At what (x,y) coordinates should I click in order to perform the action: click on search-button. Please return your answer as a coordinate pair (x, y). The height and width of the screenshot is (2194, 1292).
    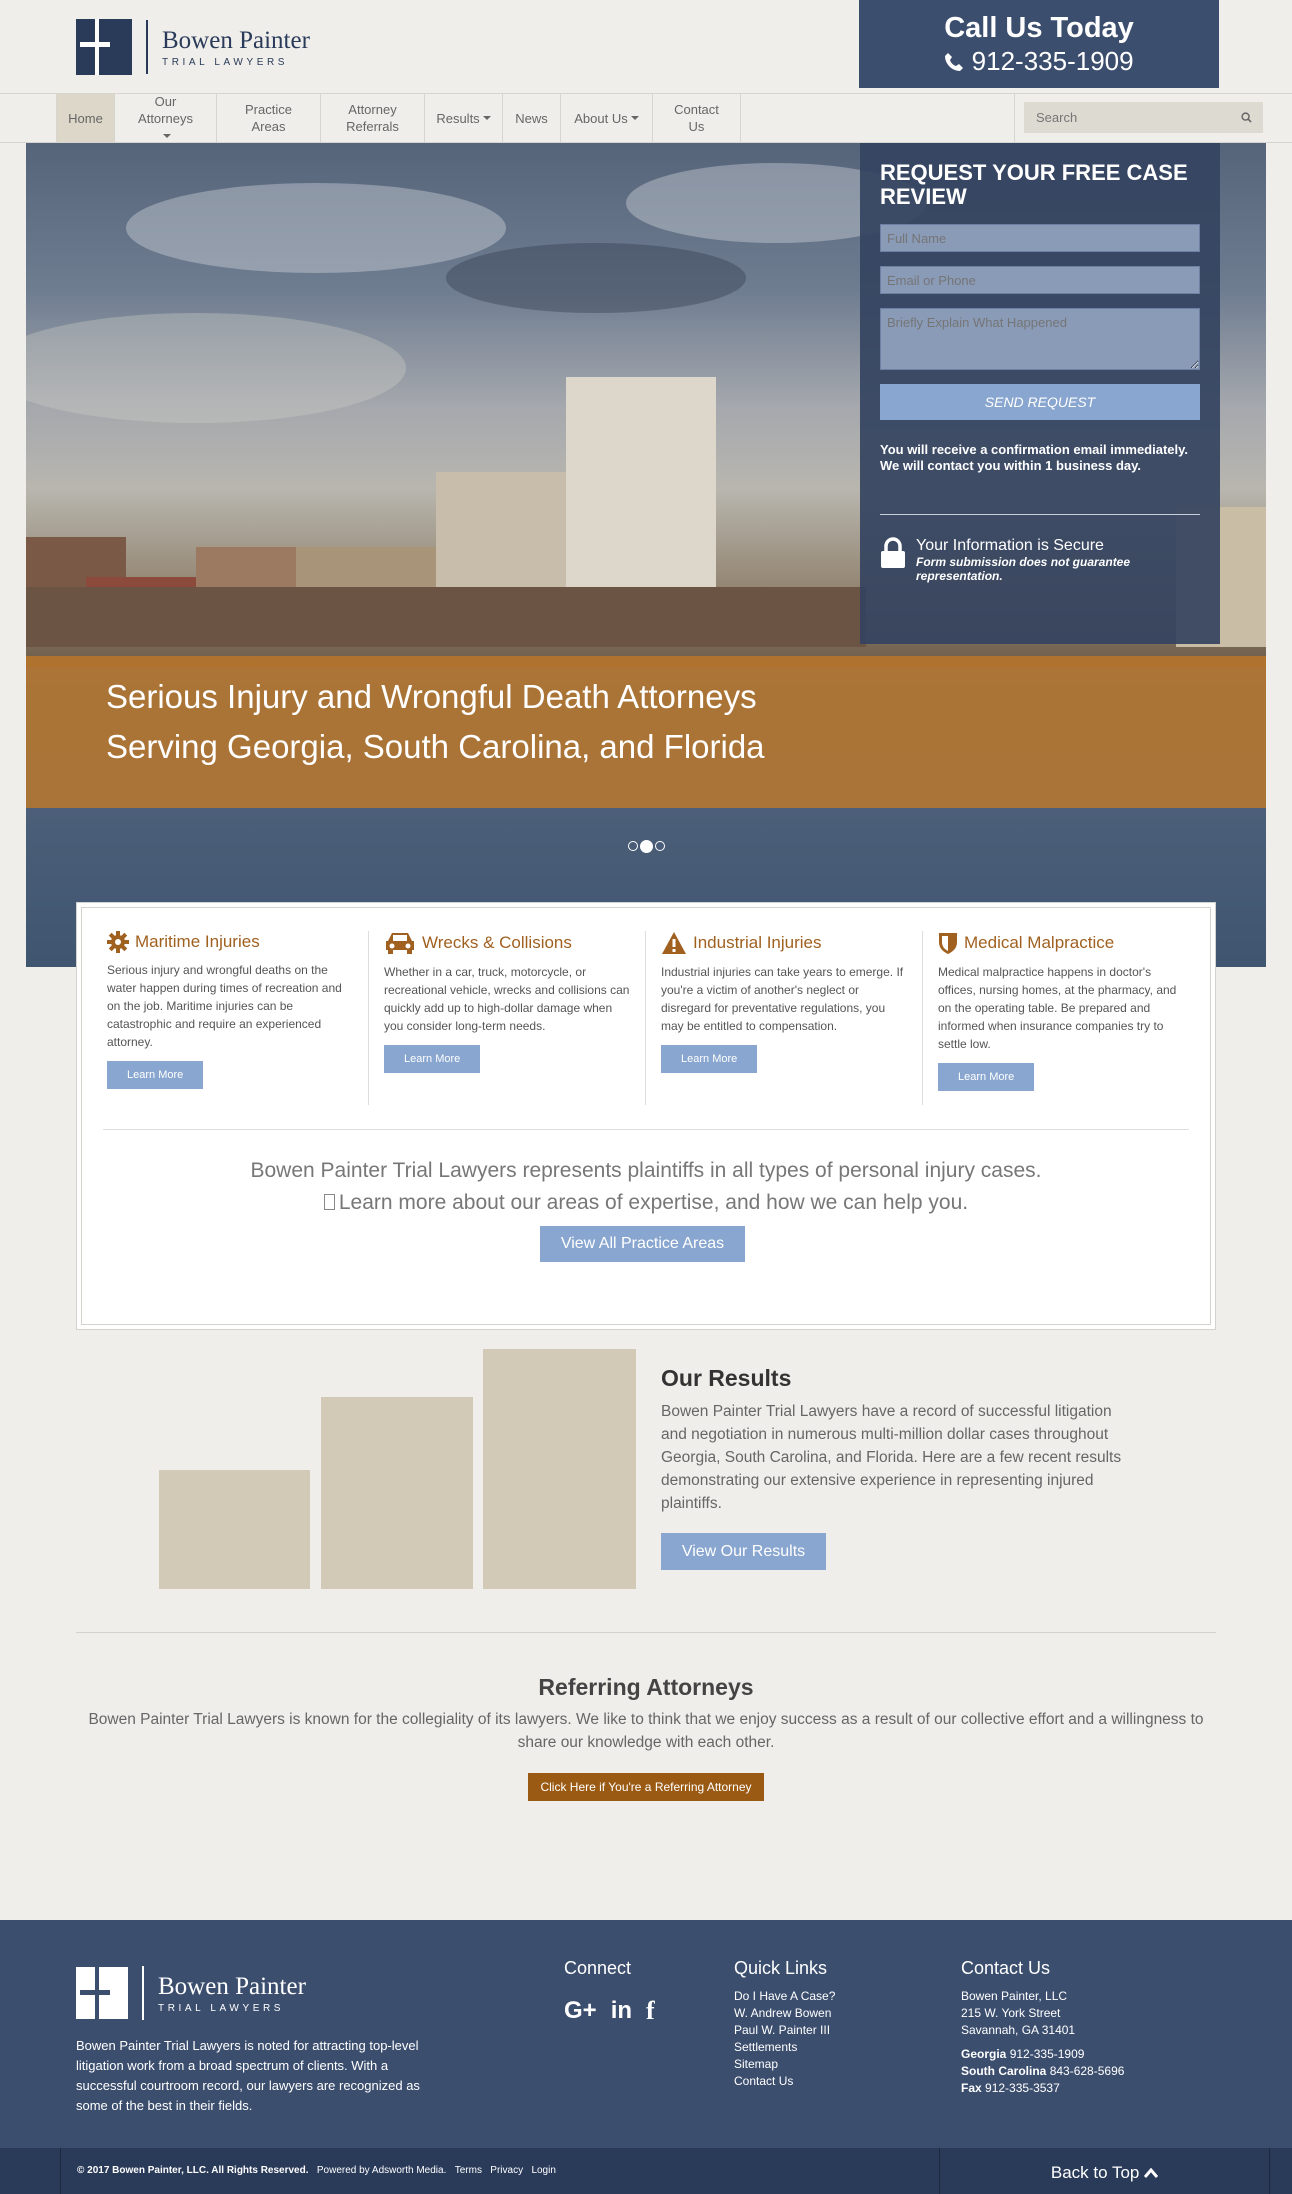
    Looking at the image, I should click on (1246, 117).